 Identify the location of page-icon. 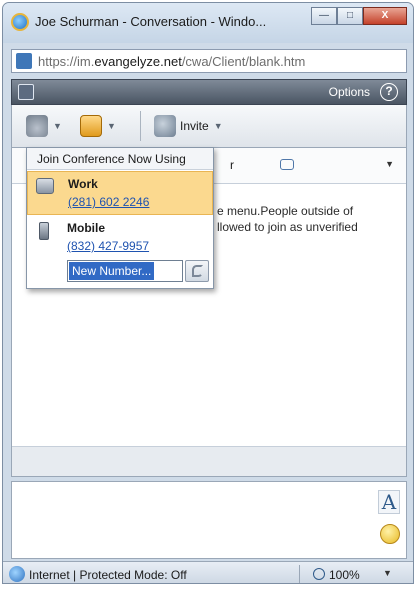
(24, 61).